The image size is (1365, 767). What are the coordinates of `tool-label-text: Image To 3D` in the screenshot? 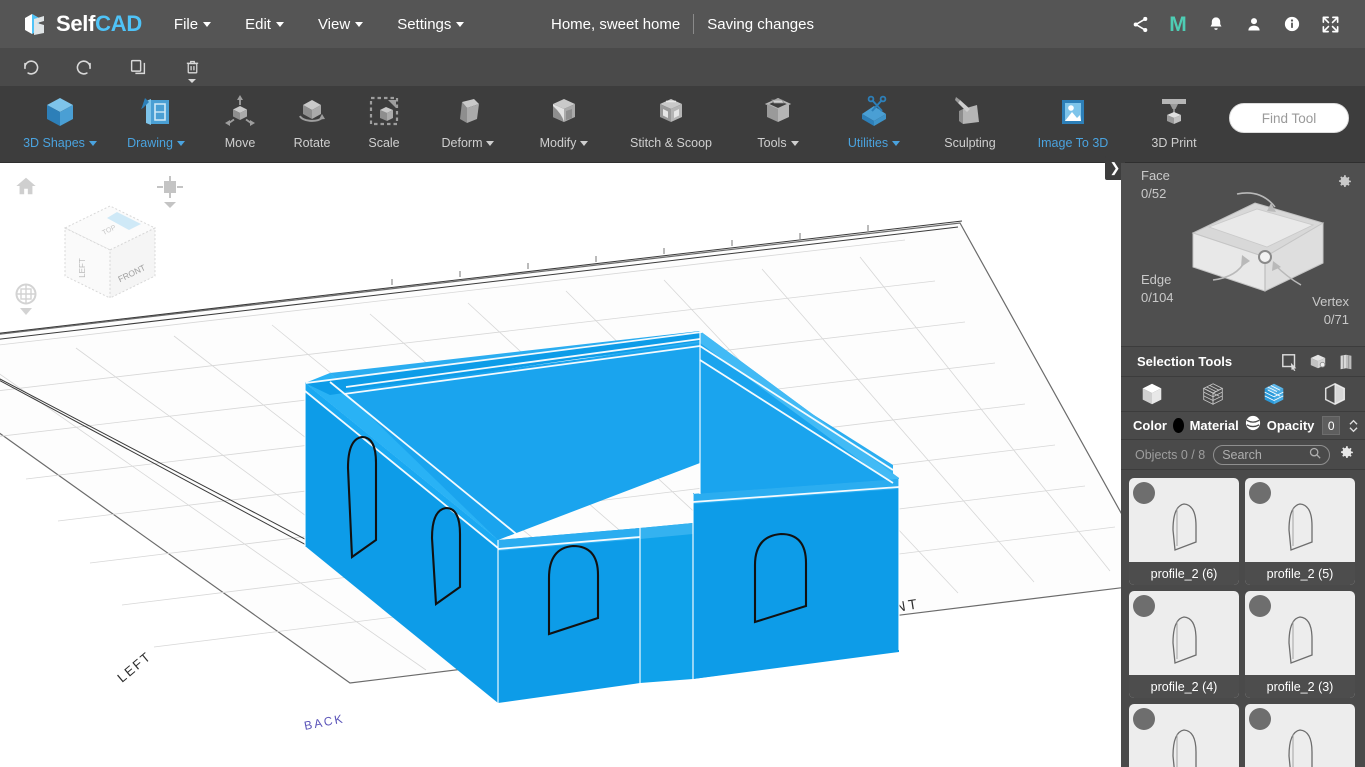 It's located at (1073, 143).